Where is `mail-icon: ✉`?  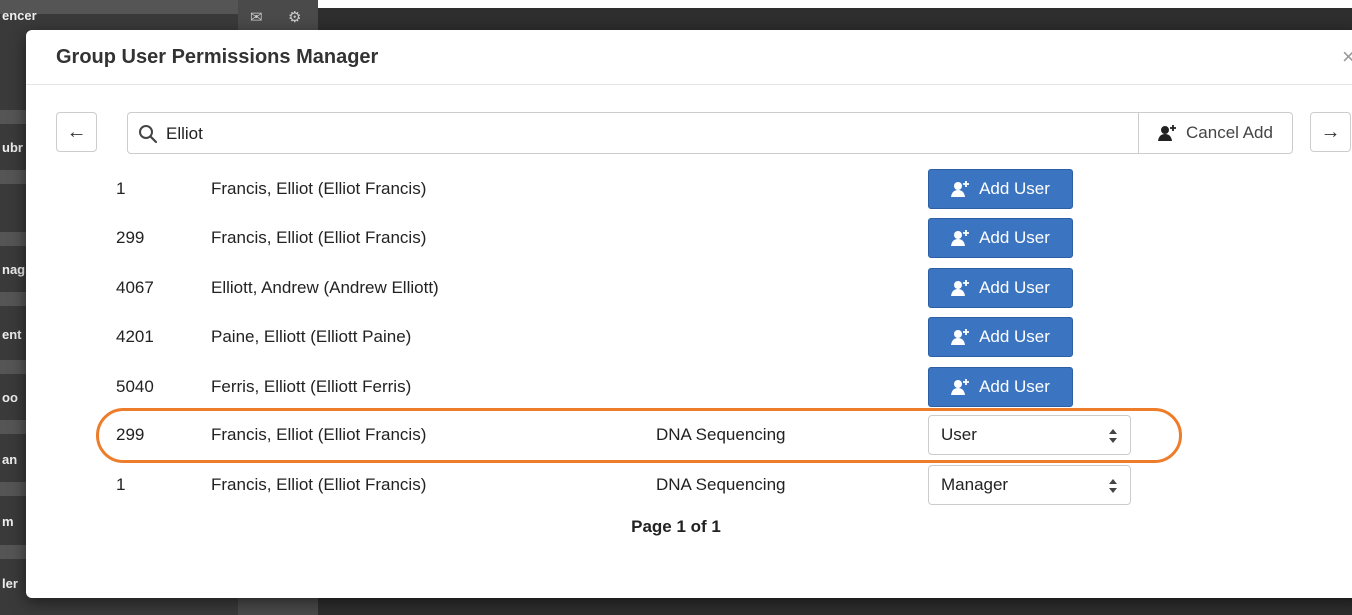
mail-icon: ✉ is located at coordinates (256, 17).